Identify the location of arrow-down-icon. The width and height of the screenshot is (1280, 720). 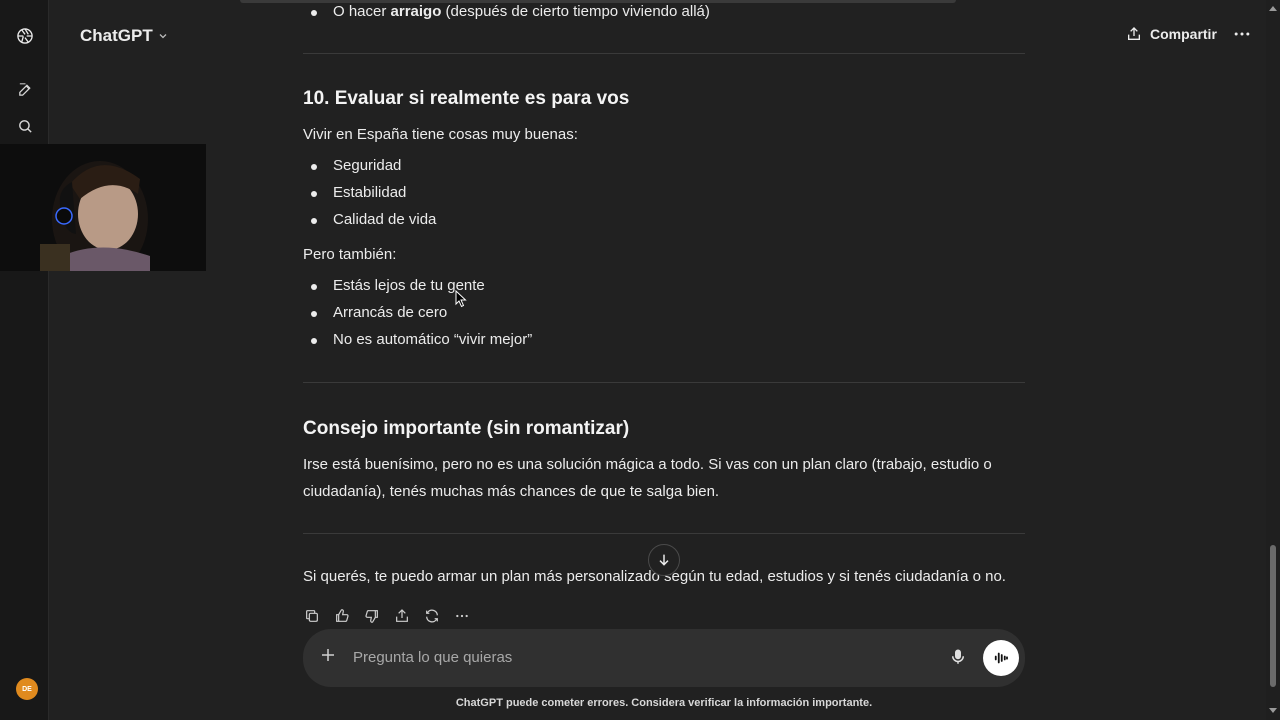
(664, 560).